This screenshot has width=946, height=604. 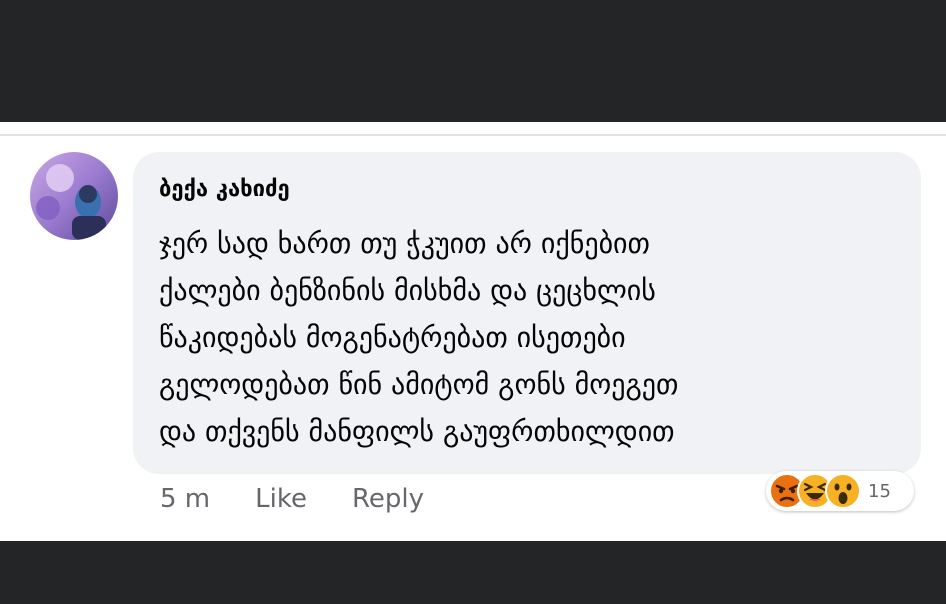 I want to click on comment-line: ჯერ სად ხართ თუ ჭკუით არ იქნებით, so click(x=404, y=243).